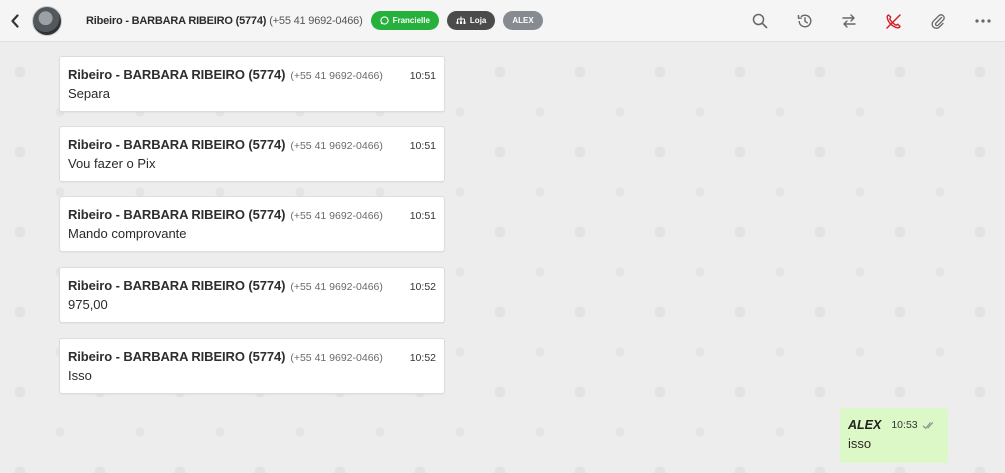  I want to click on message-text: 975,00, so click(88, 304).